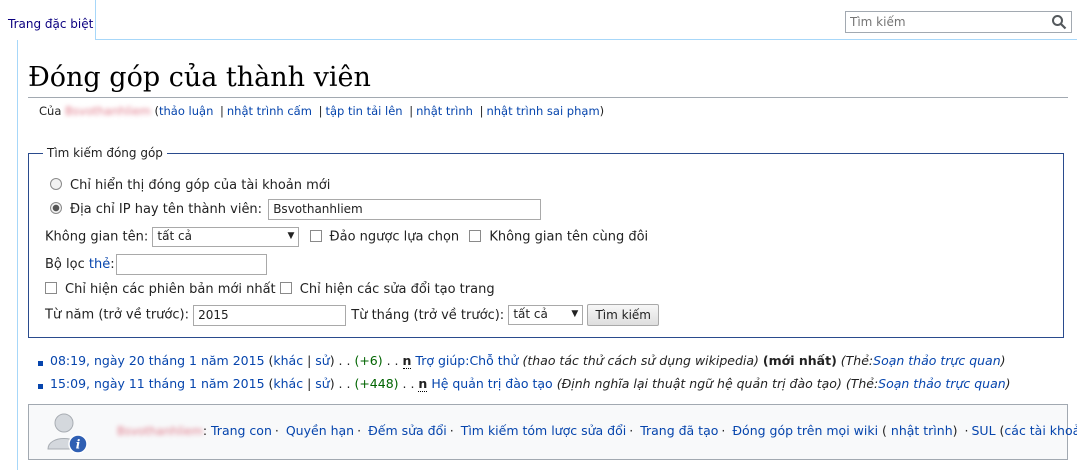 The height and width of the screenshot is (470, 1077). What do you see at coordinates (108, 111) in the screenshot?
I see `subtitle-username: Bsvothanhliem` at bounding box center [108, 111].